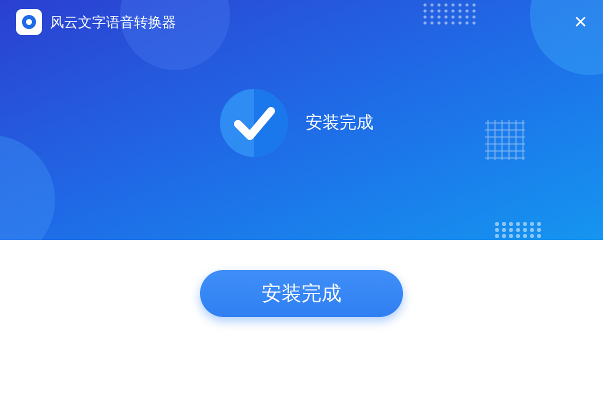 The image size is (603, 403). Describe the element at coordinates (505, 140) in the screenshot. I see `grid-pattern-drawing` at that location.